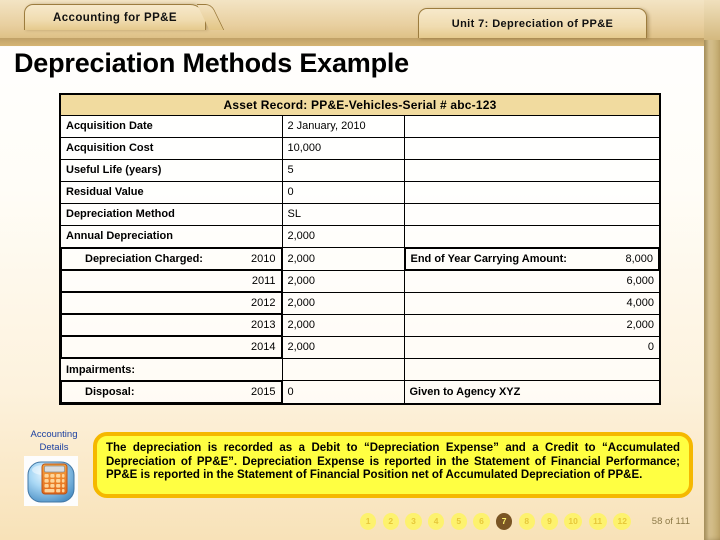 This screenshot has width=720, height=540. What do you see at coordinates (171, 369) in the screenshot?
I see `row-label: Impairments:` at bounding box center [171, 369].